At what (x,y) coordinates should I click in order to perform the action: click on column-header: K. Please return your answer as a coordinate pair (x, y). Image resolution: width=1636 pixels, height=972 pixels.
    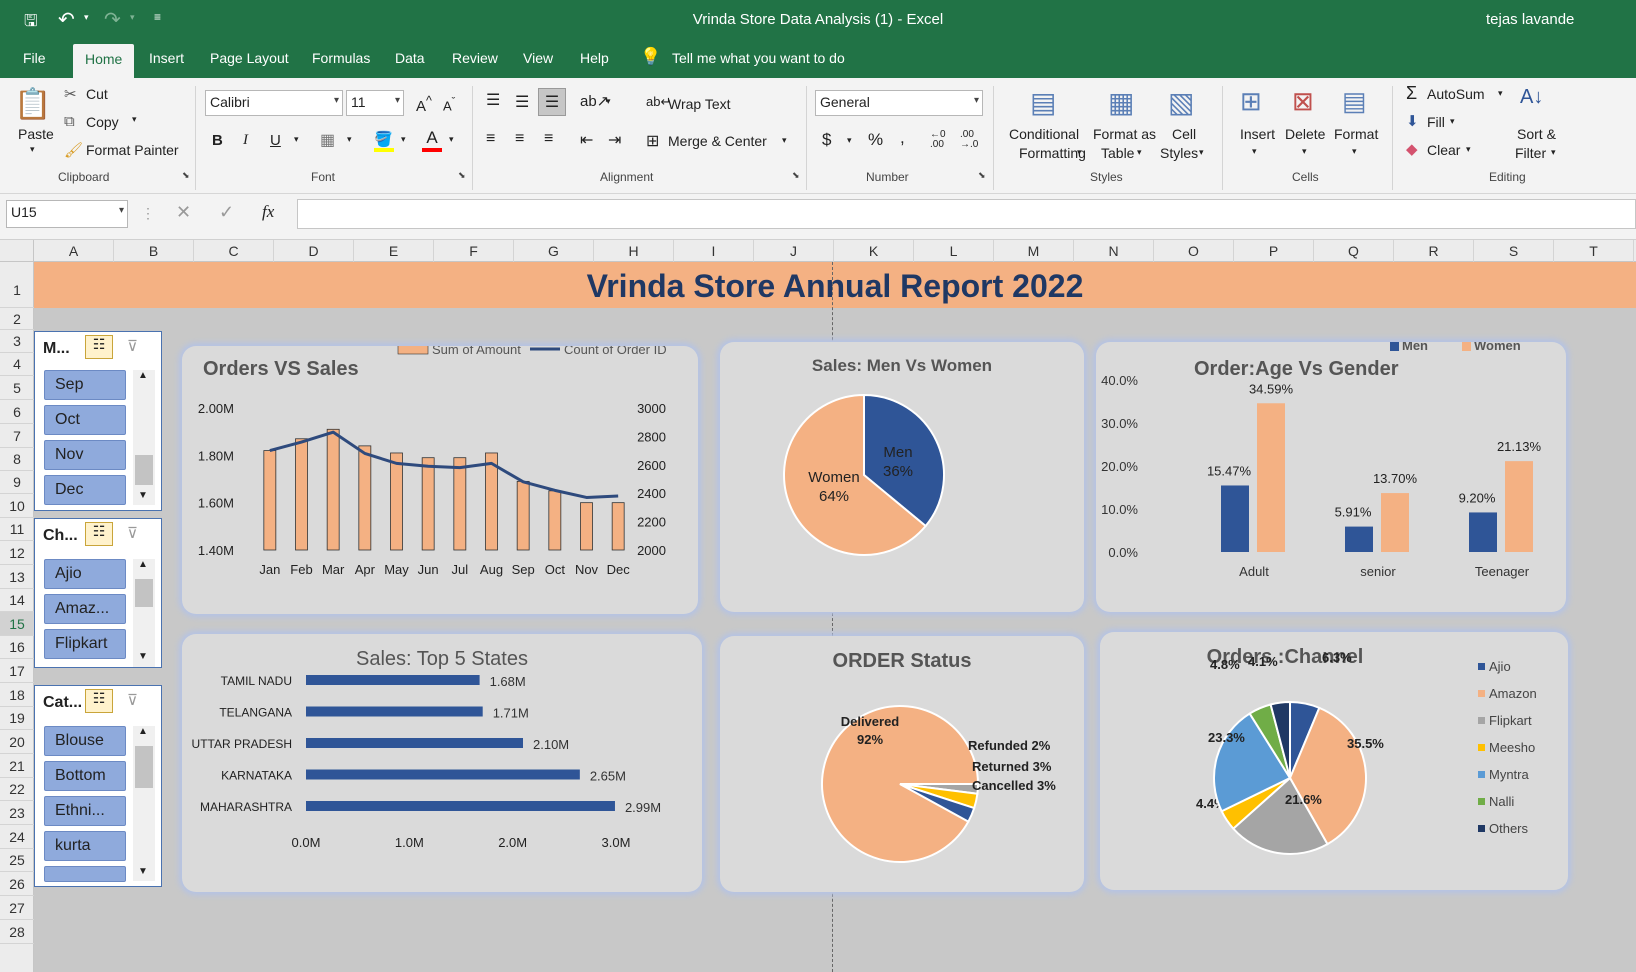
    Looking at the image, I should click on (874, 251).